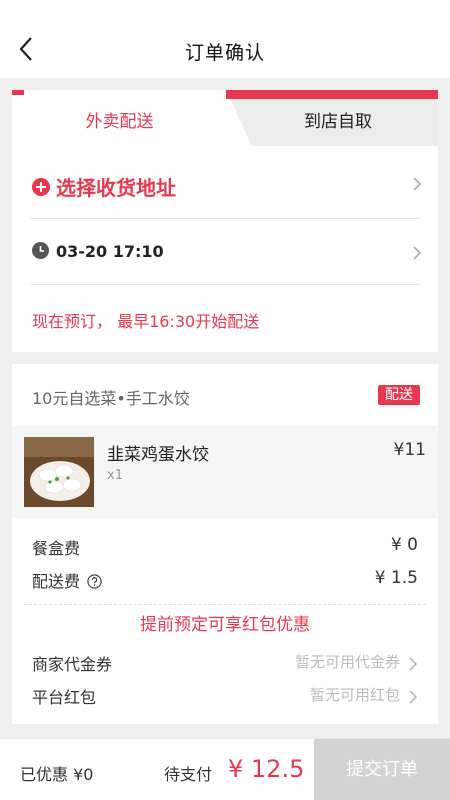 The image size is (450, 800). What do you see at coordinates (354, 695) in the screenshot?
I see `red-packet-value: 暂无可用红包` at bounding box center [354, 695].